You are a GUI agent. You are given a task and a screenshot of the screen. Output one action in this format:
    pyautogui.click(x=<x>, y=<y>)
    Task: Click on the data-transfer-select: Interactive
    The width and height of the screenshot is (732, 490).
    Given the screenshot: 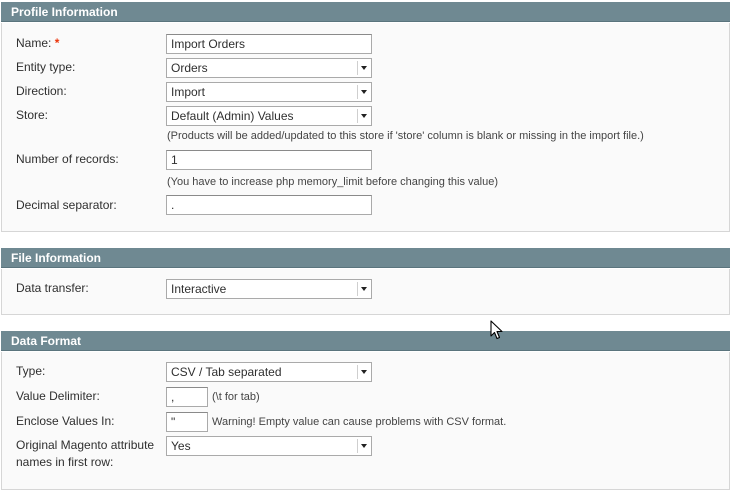 What is the action you would take?
    pyautogui.click(x=269, y=289)
    